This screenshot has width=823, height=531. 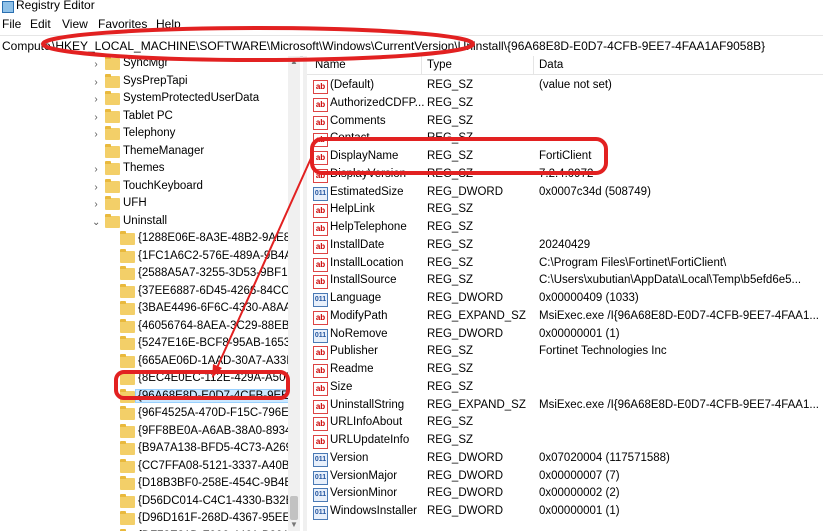 What do you see at coordinates (150, 327) in the screenshot?
I see `tree-subitem: {46056764-8AEA-3C29-88EB-3` at bounding box center [150, 327].